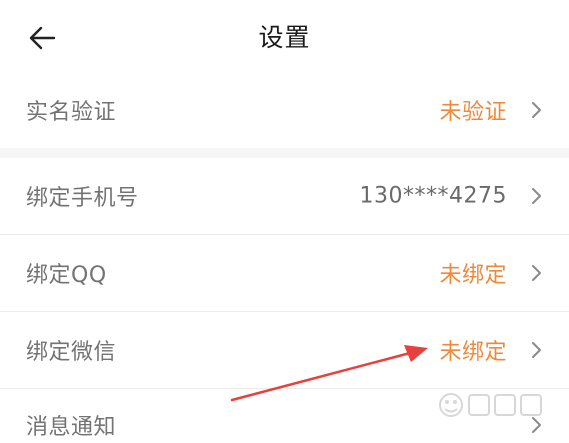  What do you see at coordinates (71, 427) in the screenshot?
I see `row-label: 消息通知` at bounding box center [71, 427].